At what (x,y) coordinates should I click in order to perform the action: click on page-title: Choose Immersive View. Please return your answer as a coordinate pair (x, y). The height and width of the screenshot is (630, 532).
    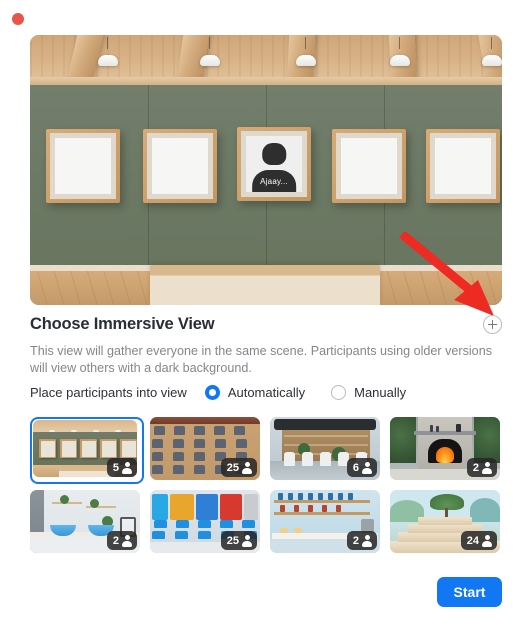
    Looking at the image, I should click on (122, 324).